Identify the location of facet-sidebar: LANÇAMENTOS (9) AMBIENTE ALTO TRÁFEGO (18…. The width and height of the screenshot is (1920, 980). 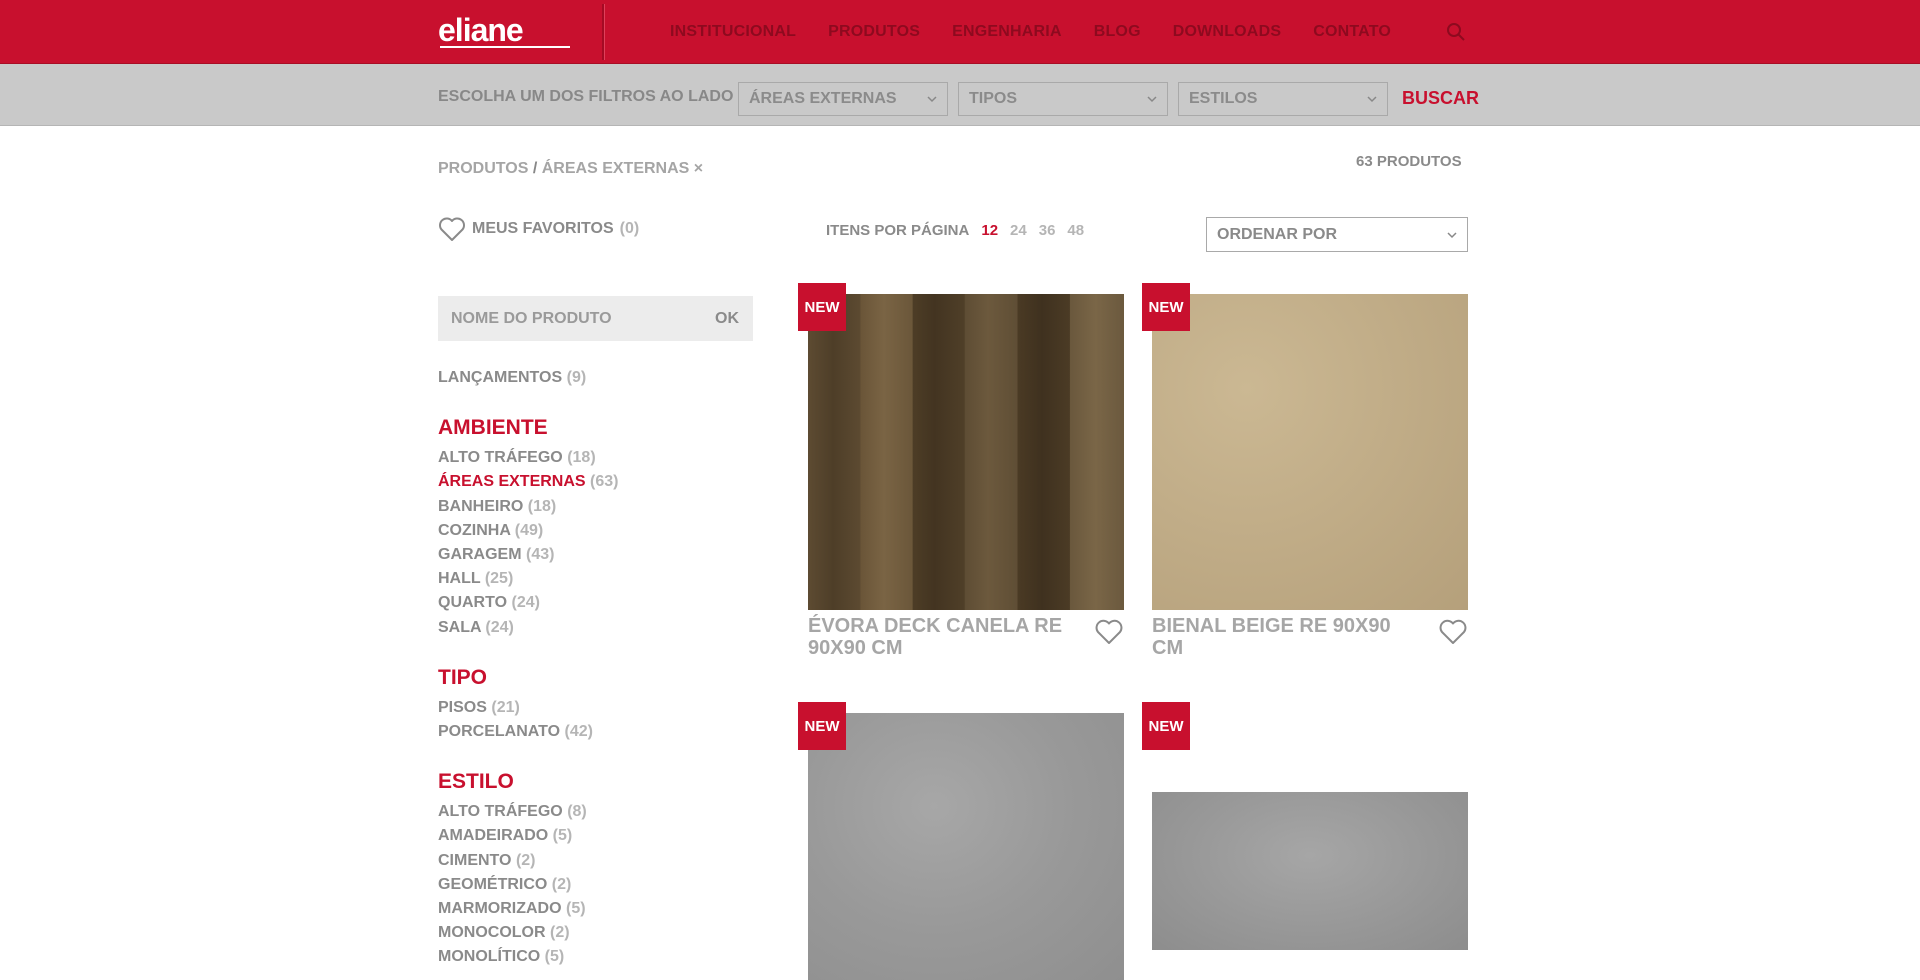
(588, 668).